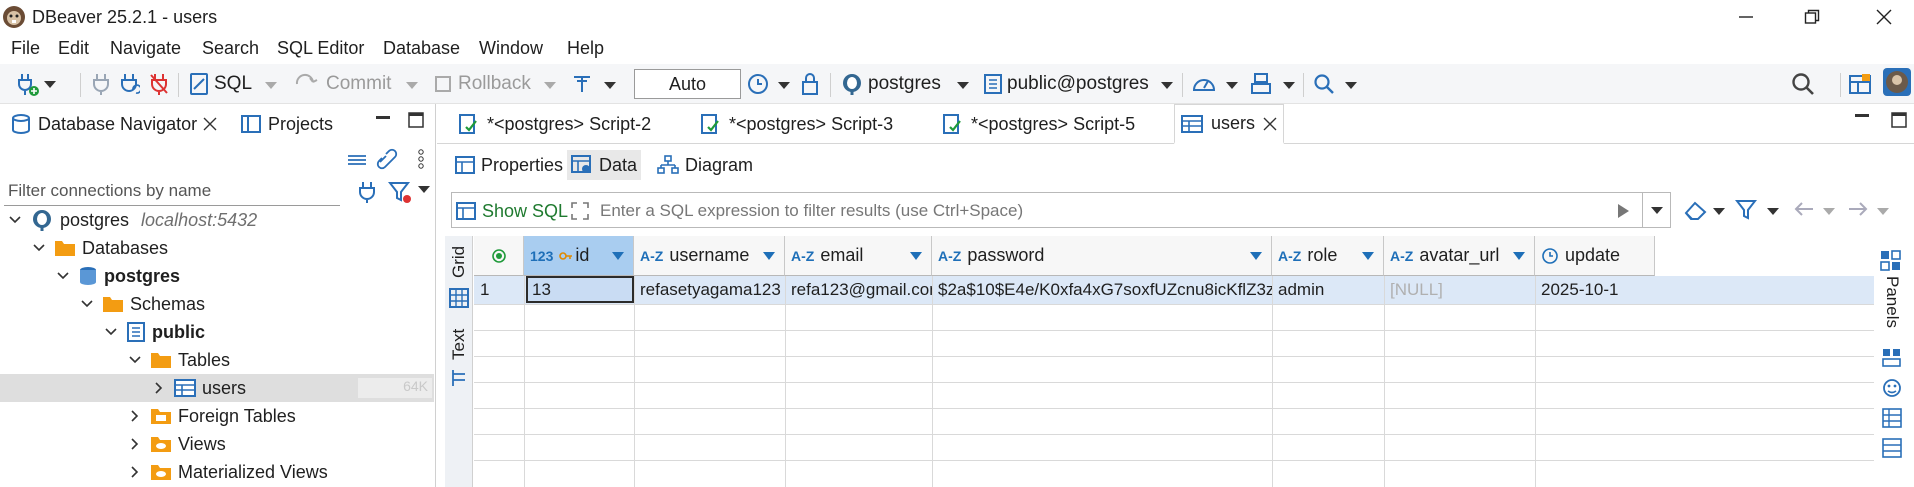  What do you see at coordinates (217, 220) in the screenshot?
I see `tree-item-connection: postgres localhost:5432` at bounding box center [217, 220].